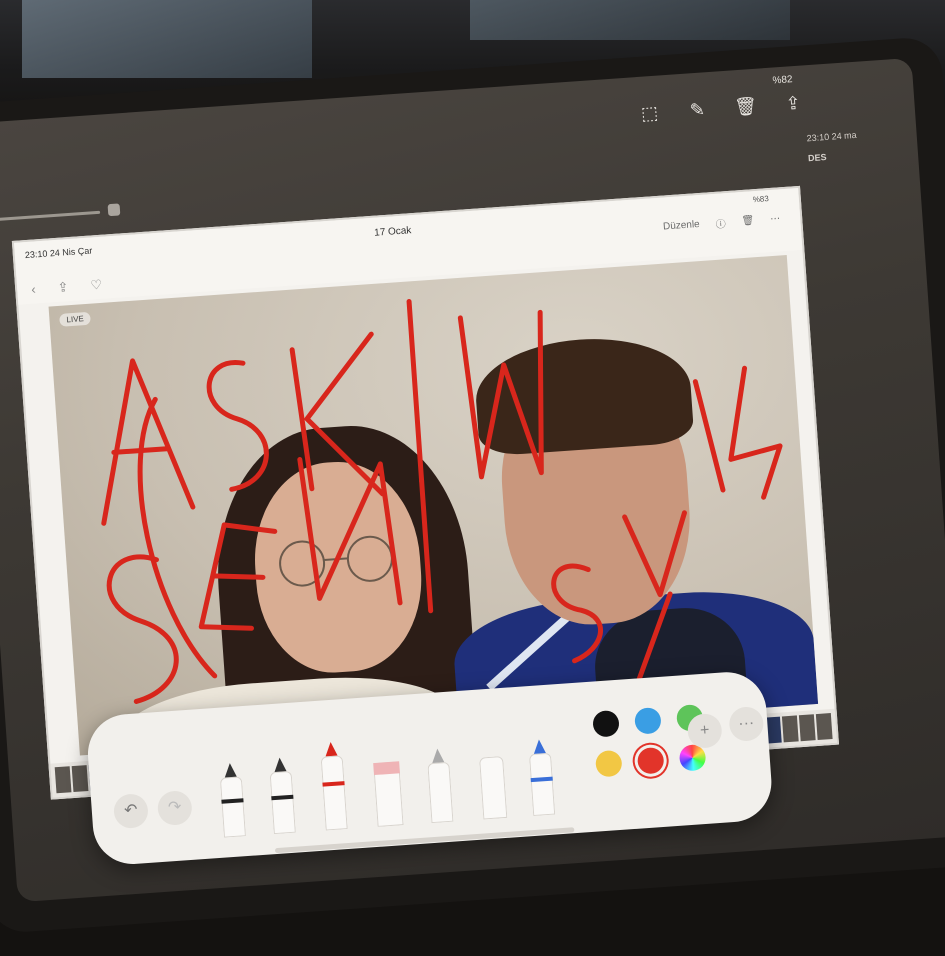 The image size is (945, 956). I want to click on color-swatch-red, so click(650, 760).